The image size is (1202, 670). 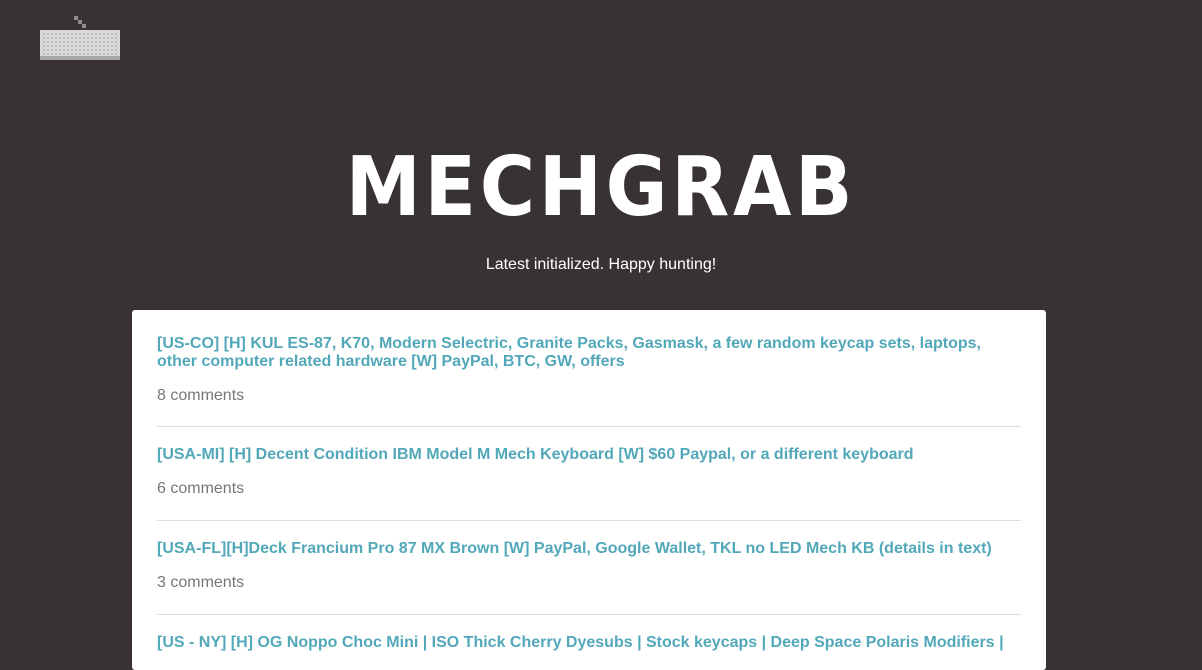 What do you see at coordinates (601, 187) in the screenshot?
I see `site-title: MECHGRAB` at bounding box center [601, 187].